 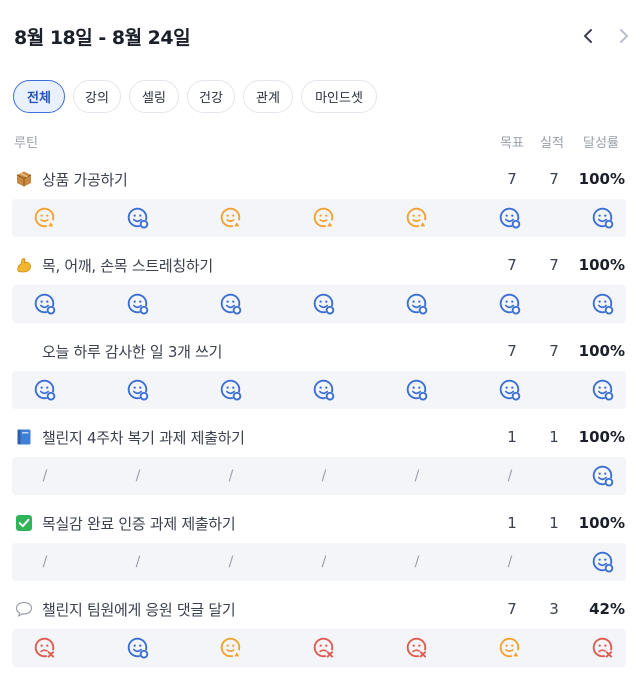 What do you see at coordinates (339, 96) in the screenshot?
I see `category-chip: 마인드셋` at bounding box center [339, 96].